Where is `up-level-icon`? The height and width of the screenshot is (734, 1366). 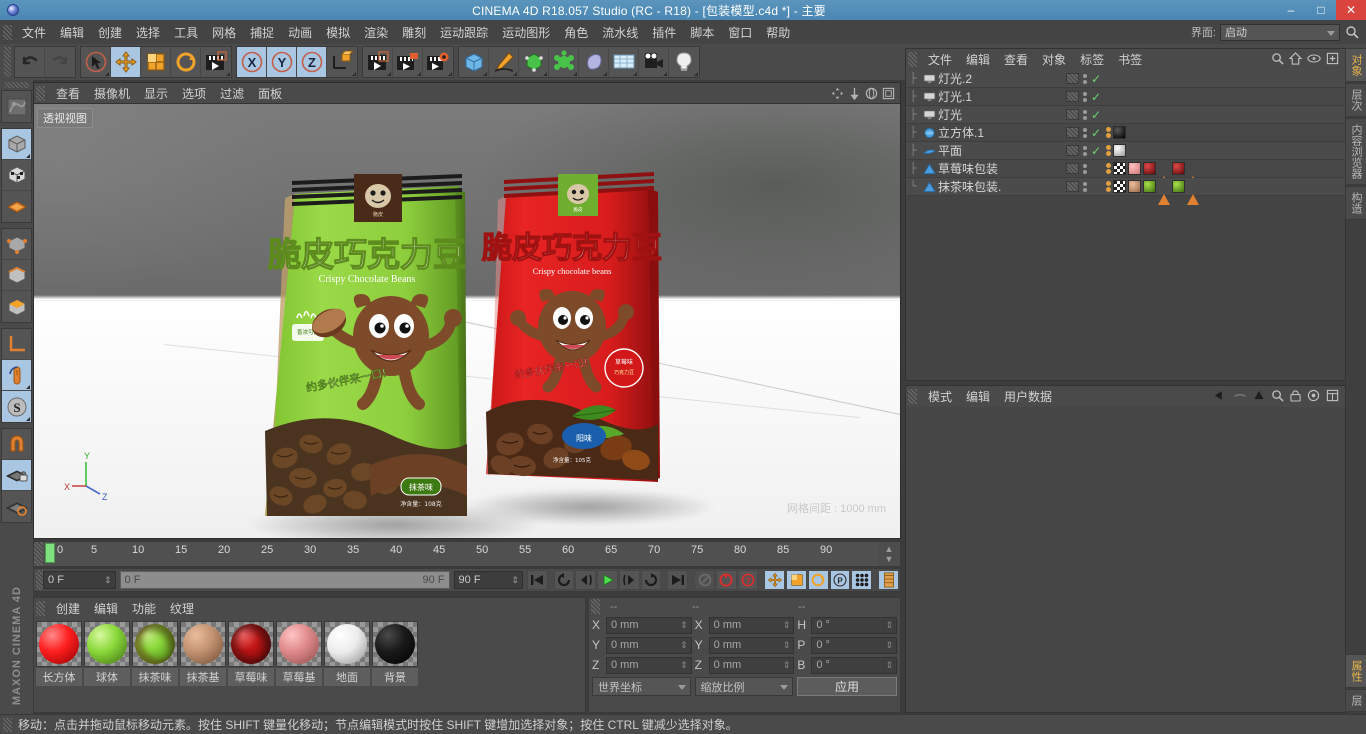
up-level-icon is located at coordinates (1259, 397).